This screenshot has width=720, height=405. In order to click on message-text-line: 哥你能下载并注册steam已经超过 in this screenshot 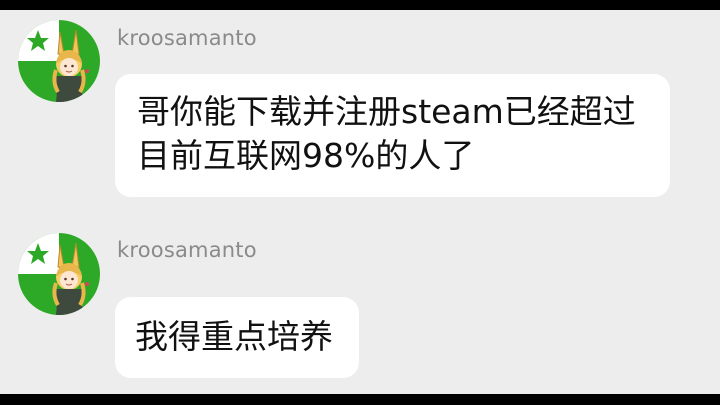, I will do `click(386, 111)`.